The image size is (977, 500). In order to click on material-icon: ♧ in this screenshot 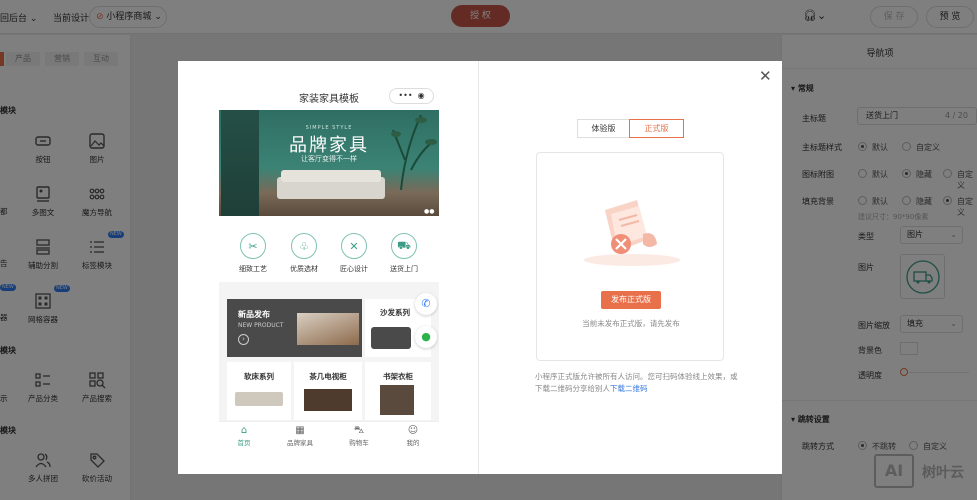, I will do `click(304, 246)`.